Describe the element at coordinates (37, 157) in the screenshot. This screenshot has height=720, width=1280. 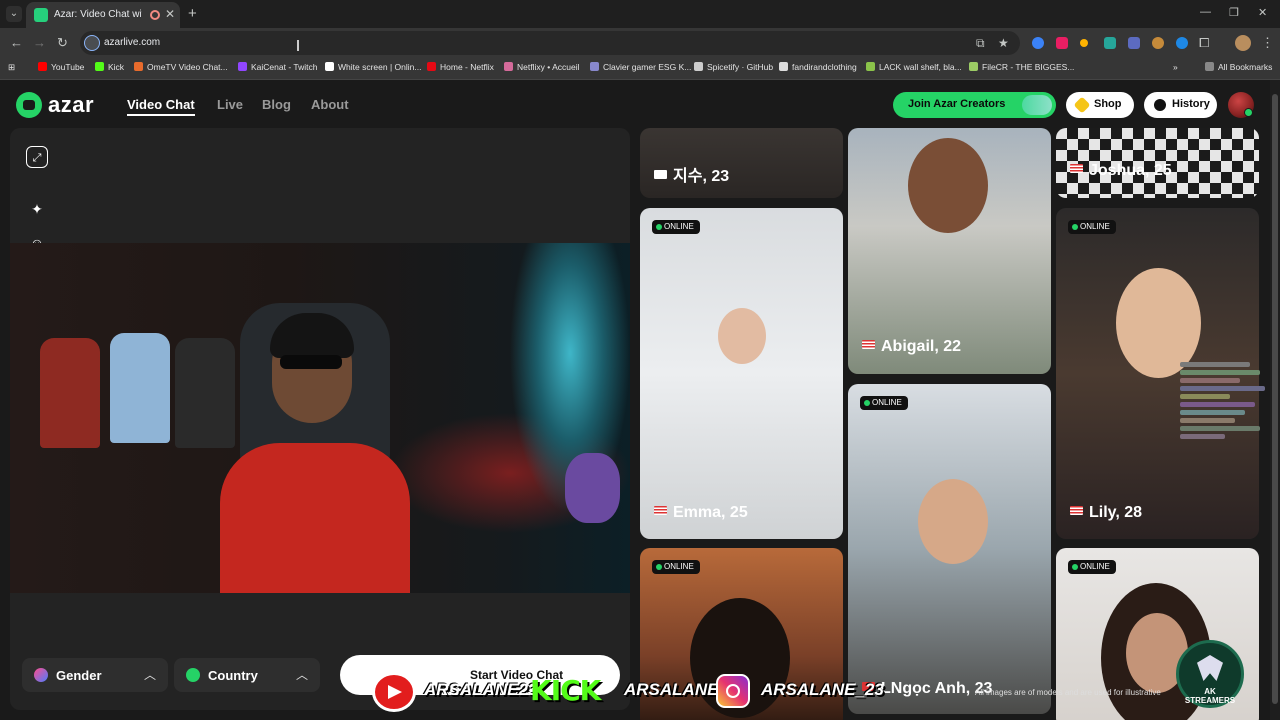
I see `expand-icon: ⤢` at that location.